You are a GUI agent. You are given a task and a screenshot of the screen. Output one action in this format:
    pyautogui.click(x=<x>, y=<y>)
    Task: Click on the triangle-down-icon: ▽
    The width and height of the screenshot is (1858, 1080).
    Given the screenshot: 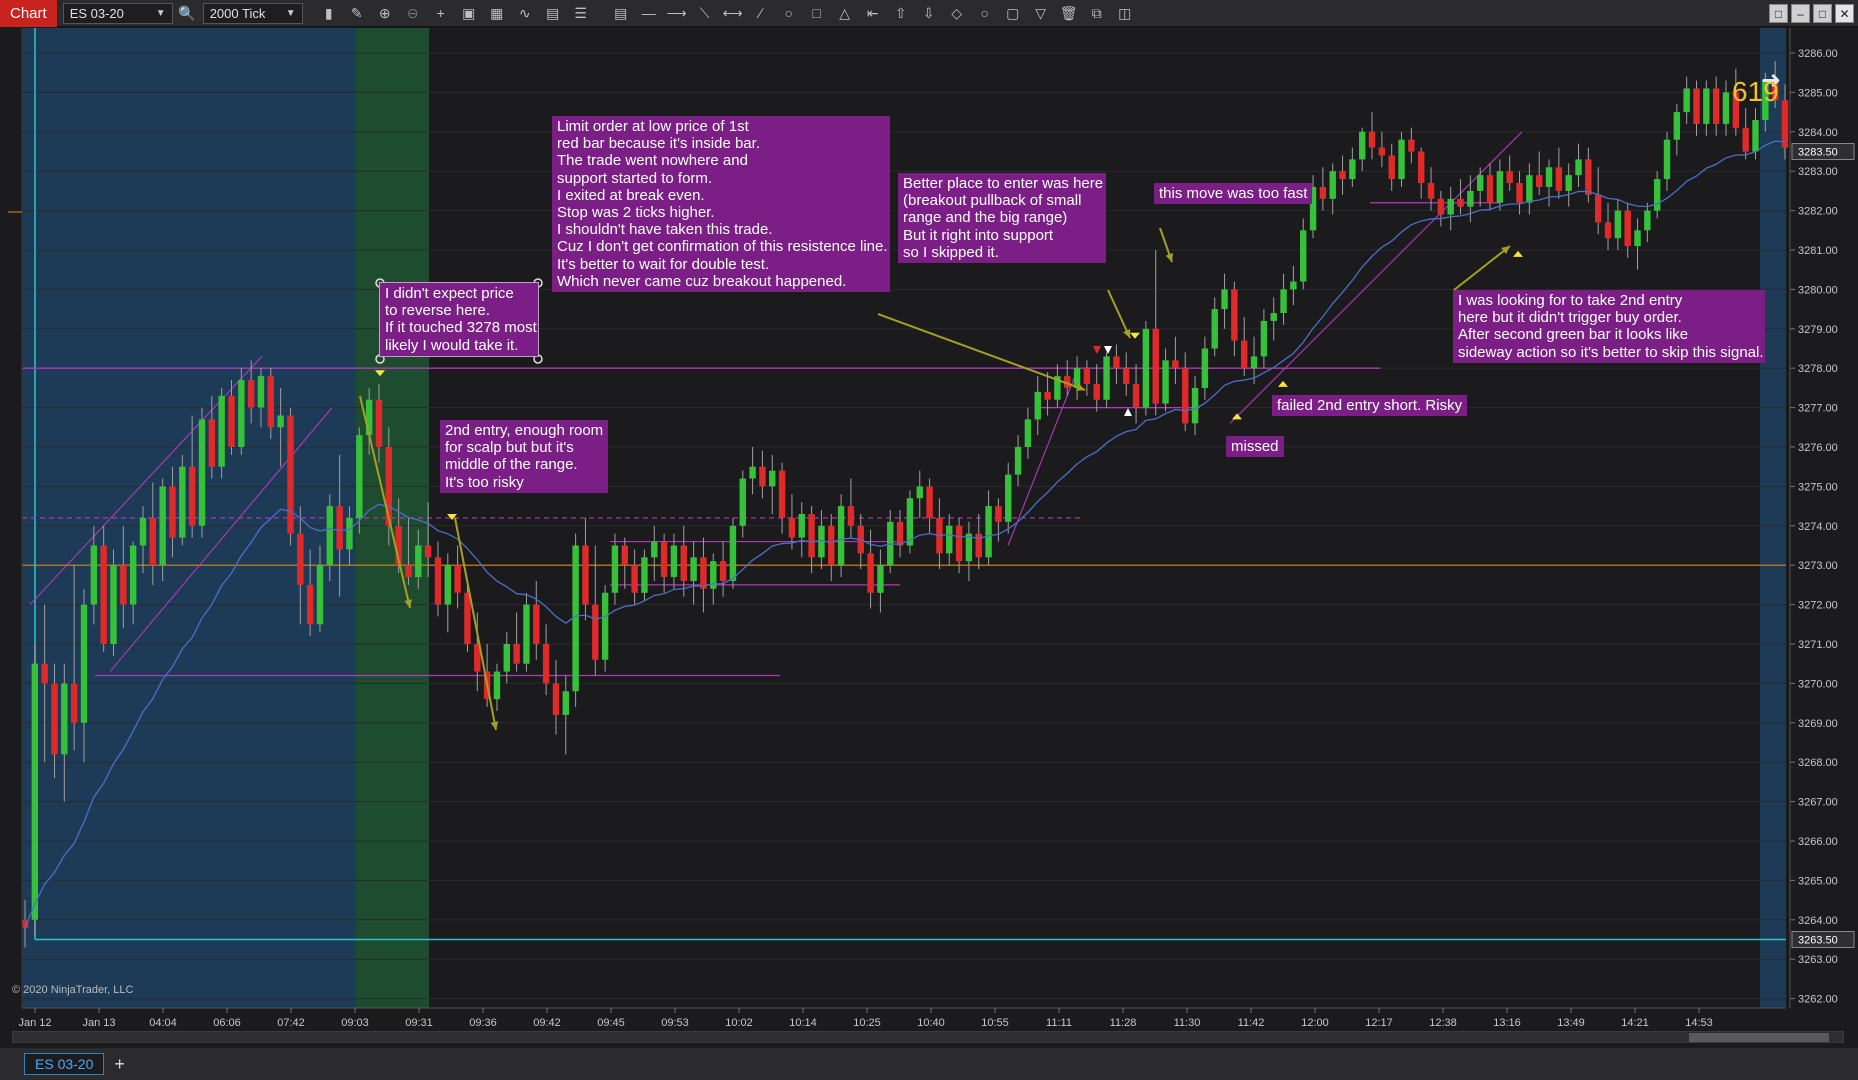 What is the action you would take?
    pyautogui.click(x=1041, y=13)
    